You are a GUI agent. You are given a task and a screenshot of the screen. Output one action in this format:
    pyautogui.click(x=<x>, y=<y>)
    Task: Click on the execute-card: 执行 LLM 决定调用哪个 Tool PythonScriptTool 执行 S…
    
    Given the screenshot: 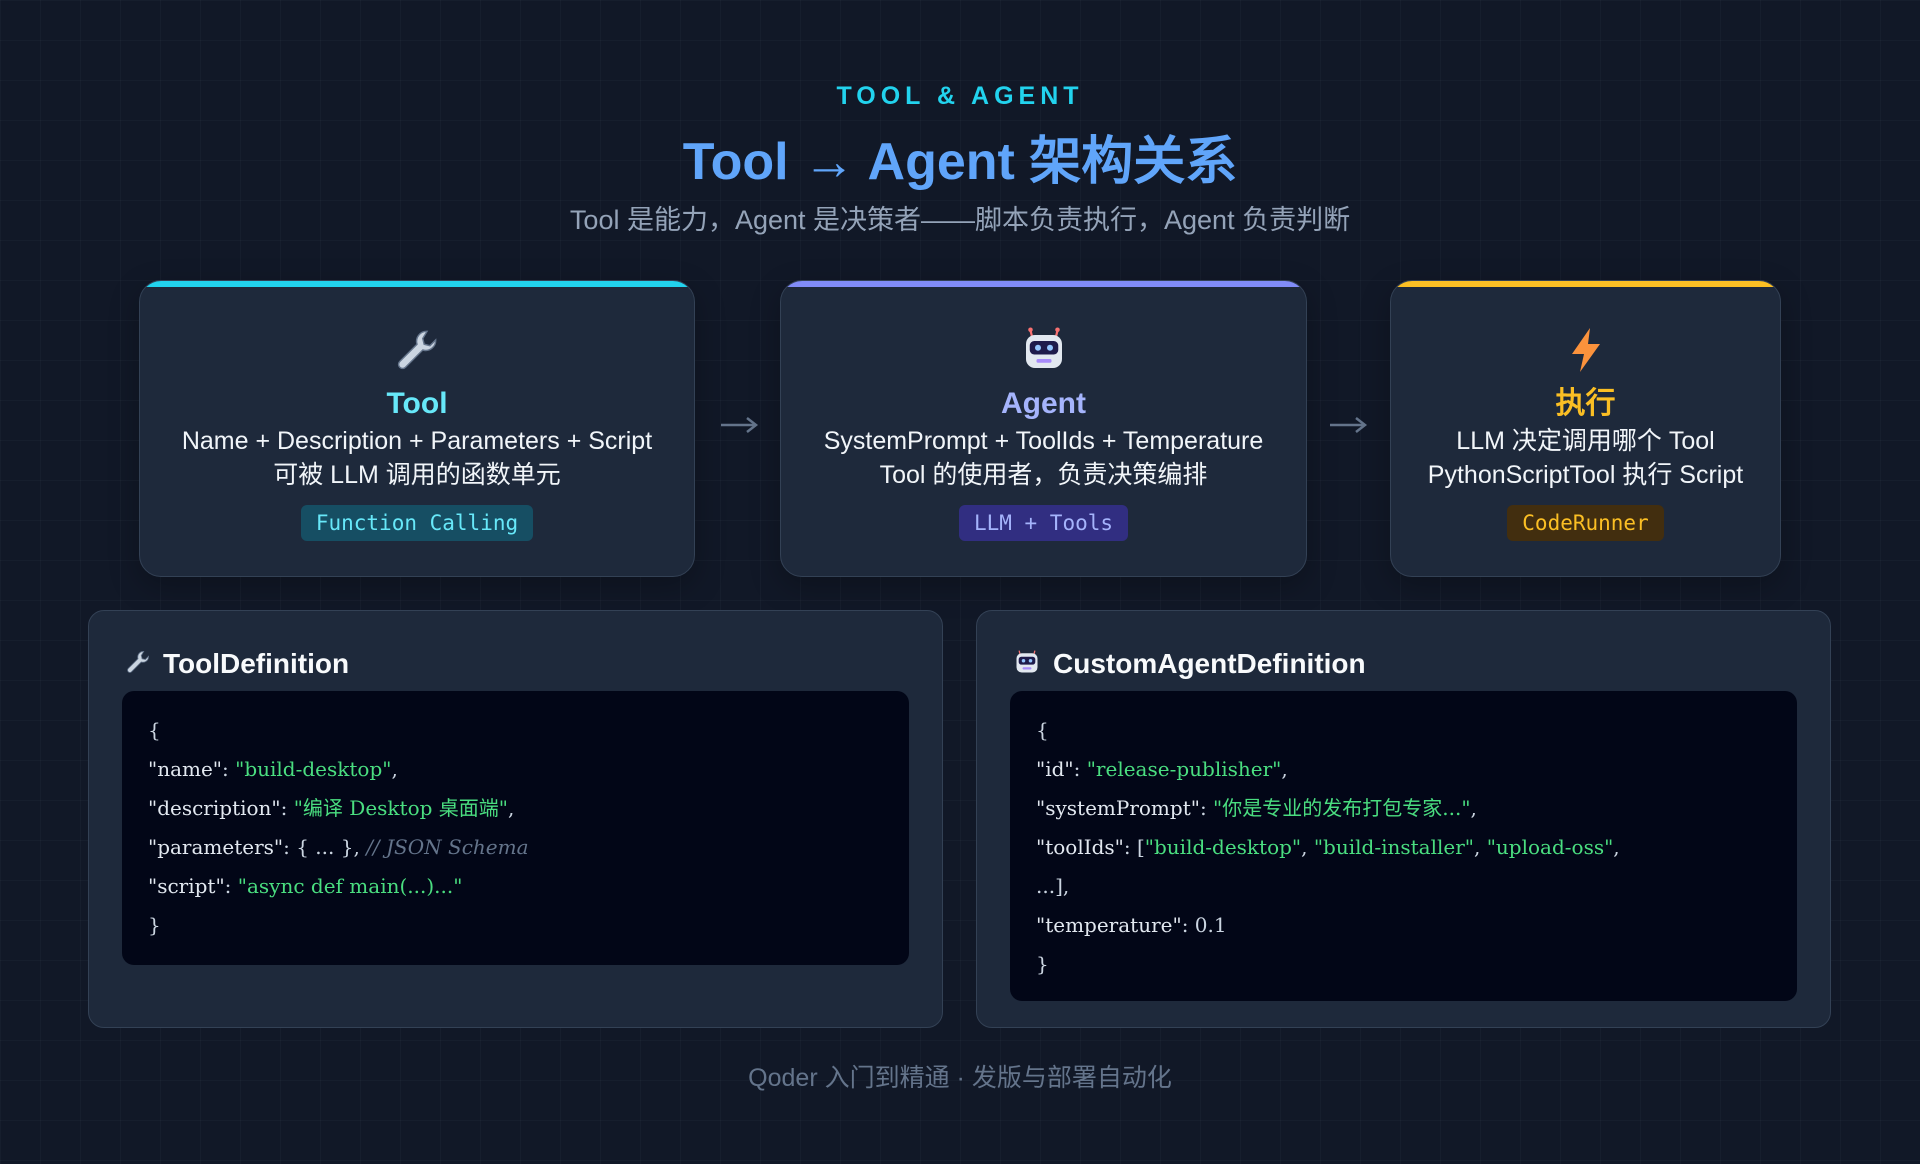 What is the action you would take?
    pyautogui.click(x=1585, y=428)
    